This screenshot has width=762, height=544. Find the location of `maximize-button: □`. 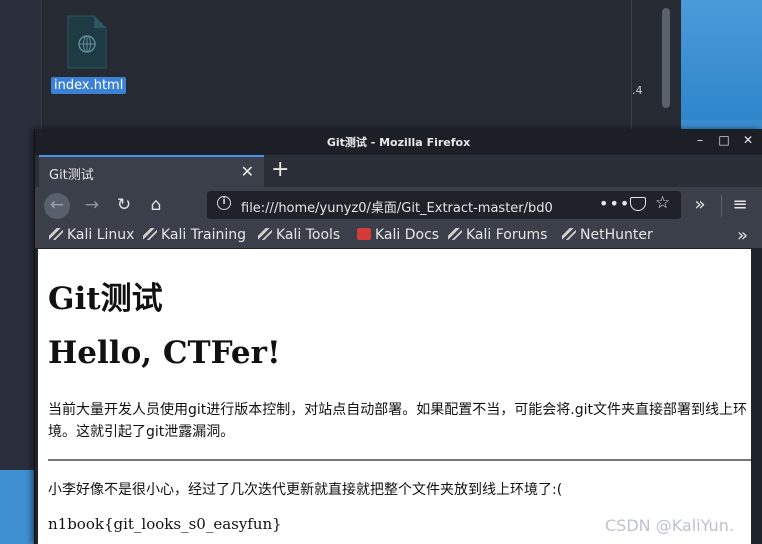

maximize-button: □ is located at coordinates (724, 140).